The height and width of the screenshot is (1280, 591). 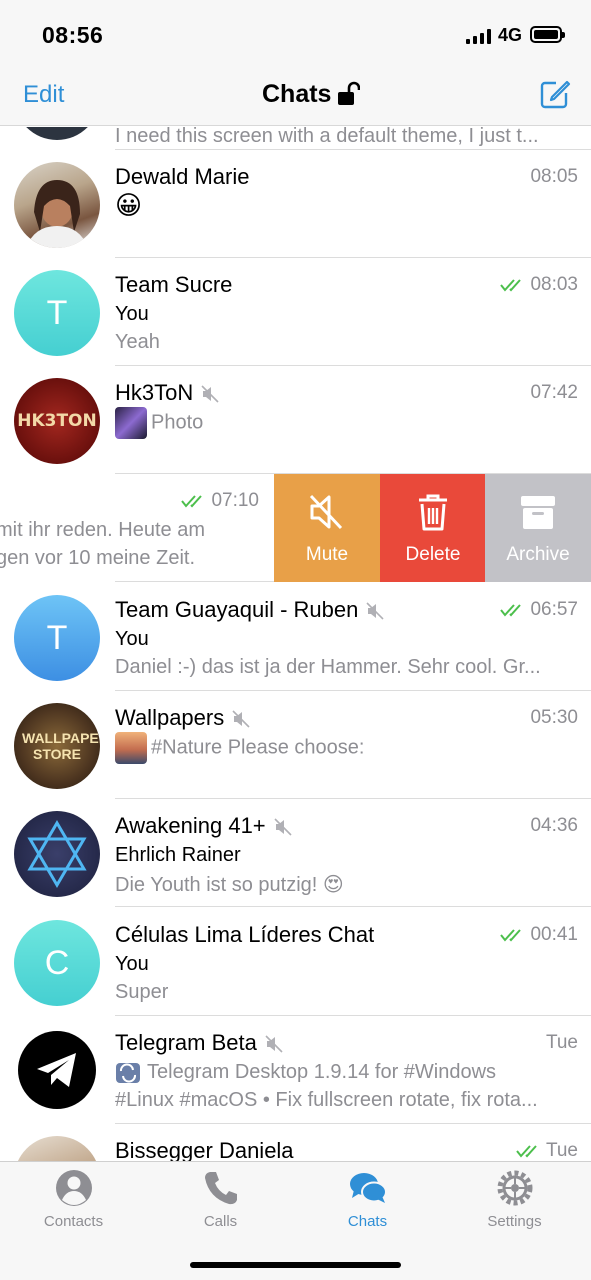 I want to click on mute-label: Mute, so click(x=327, y=554).